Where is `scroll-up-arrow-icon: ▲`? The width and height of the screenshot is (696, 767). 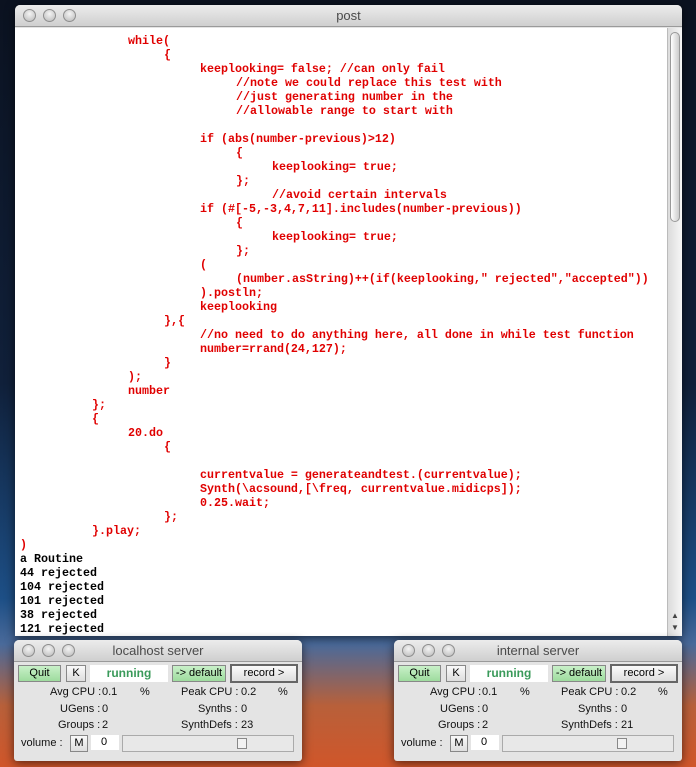 scroll-up-arrow-icon: ▲ is located at coordinates (675, 615).